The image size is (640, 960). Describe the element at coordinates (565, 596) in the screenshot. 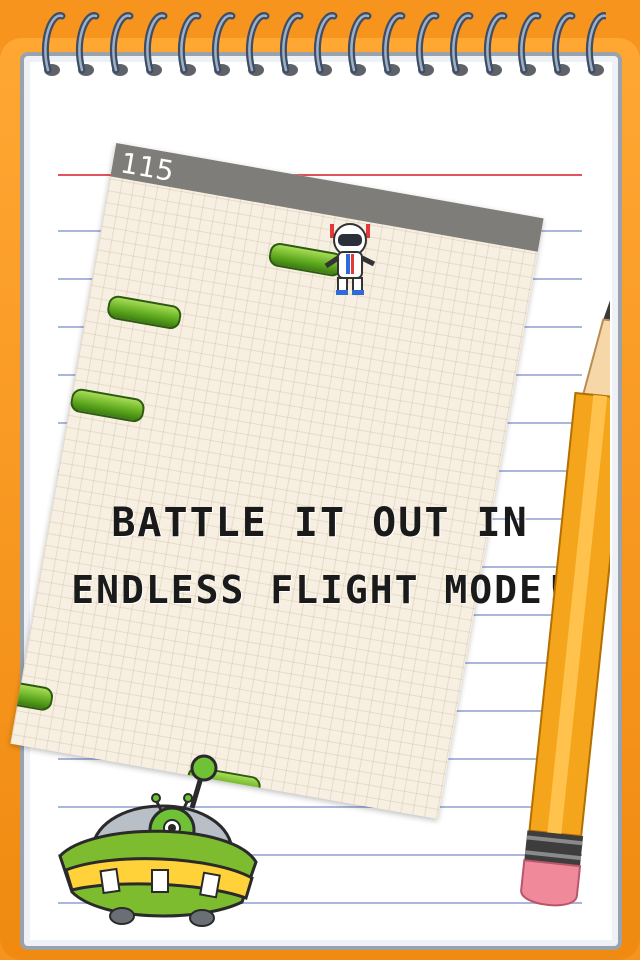

I see `pencil-icon` at that location.